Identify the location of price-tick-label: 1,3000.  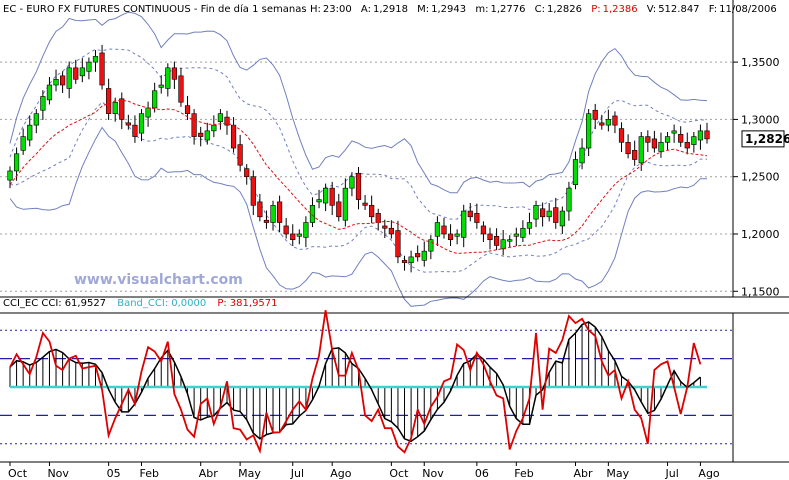
(760, 119).